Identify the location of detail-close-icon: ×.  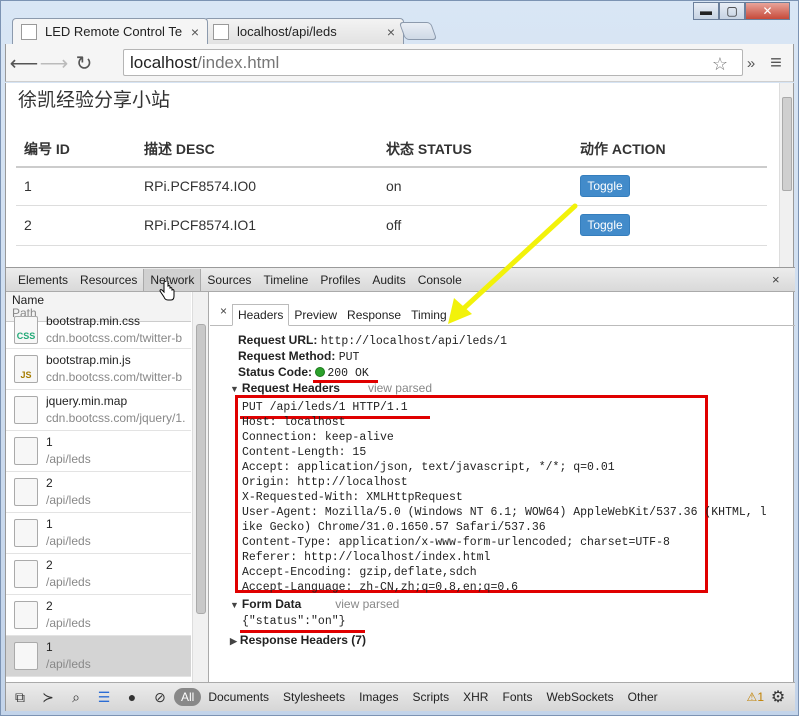
(223, 311).